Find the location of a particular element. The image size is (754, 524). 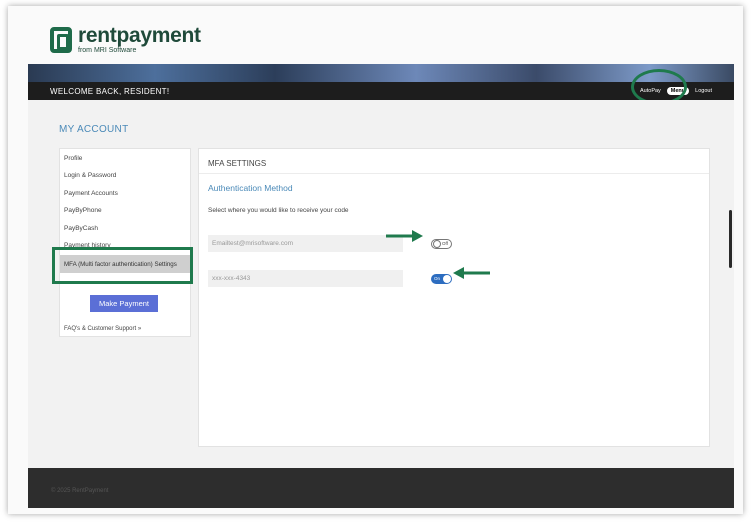

sidebar-item-payment-accounts: Payment Accounts is located at coordinates (91, 193).